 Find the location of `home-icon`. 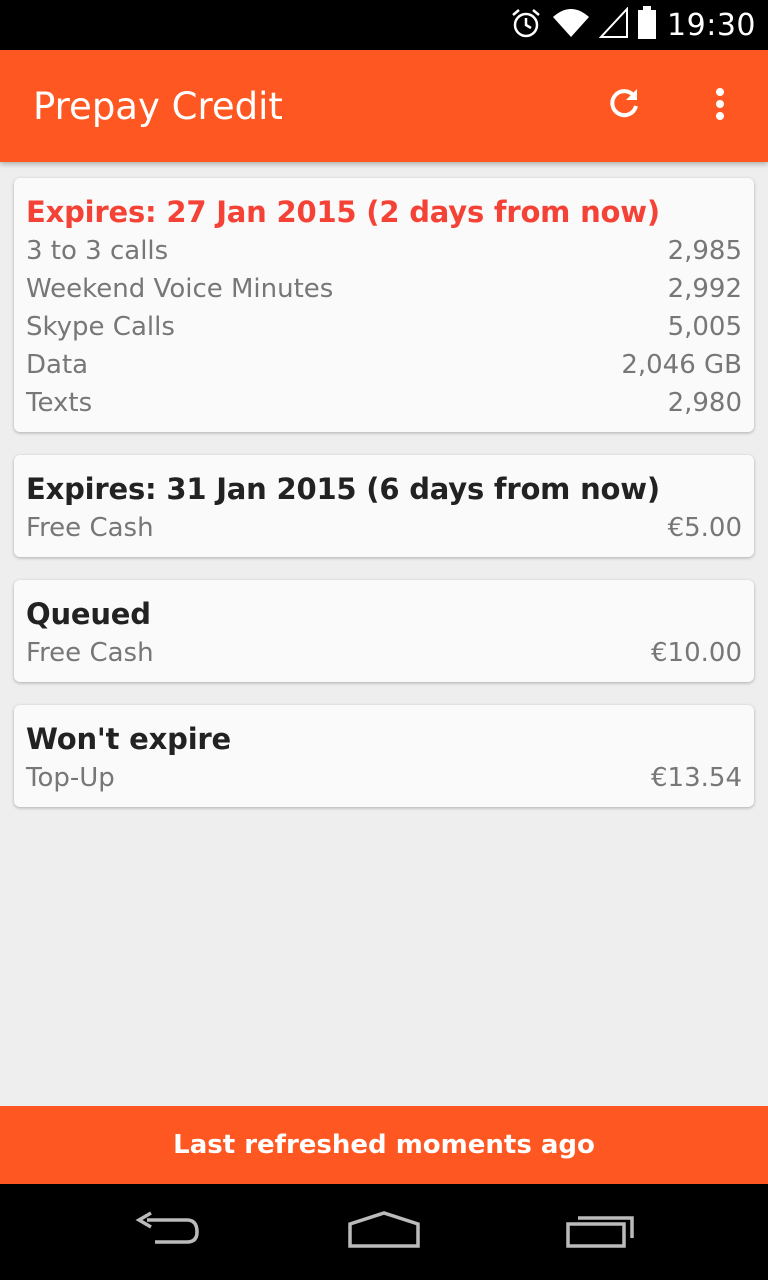

home-icon is located at coordinates (384, 1232).